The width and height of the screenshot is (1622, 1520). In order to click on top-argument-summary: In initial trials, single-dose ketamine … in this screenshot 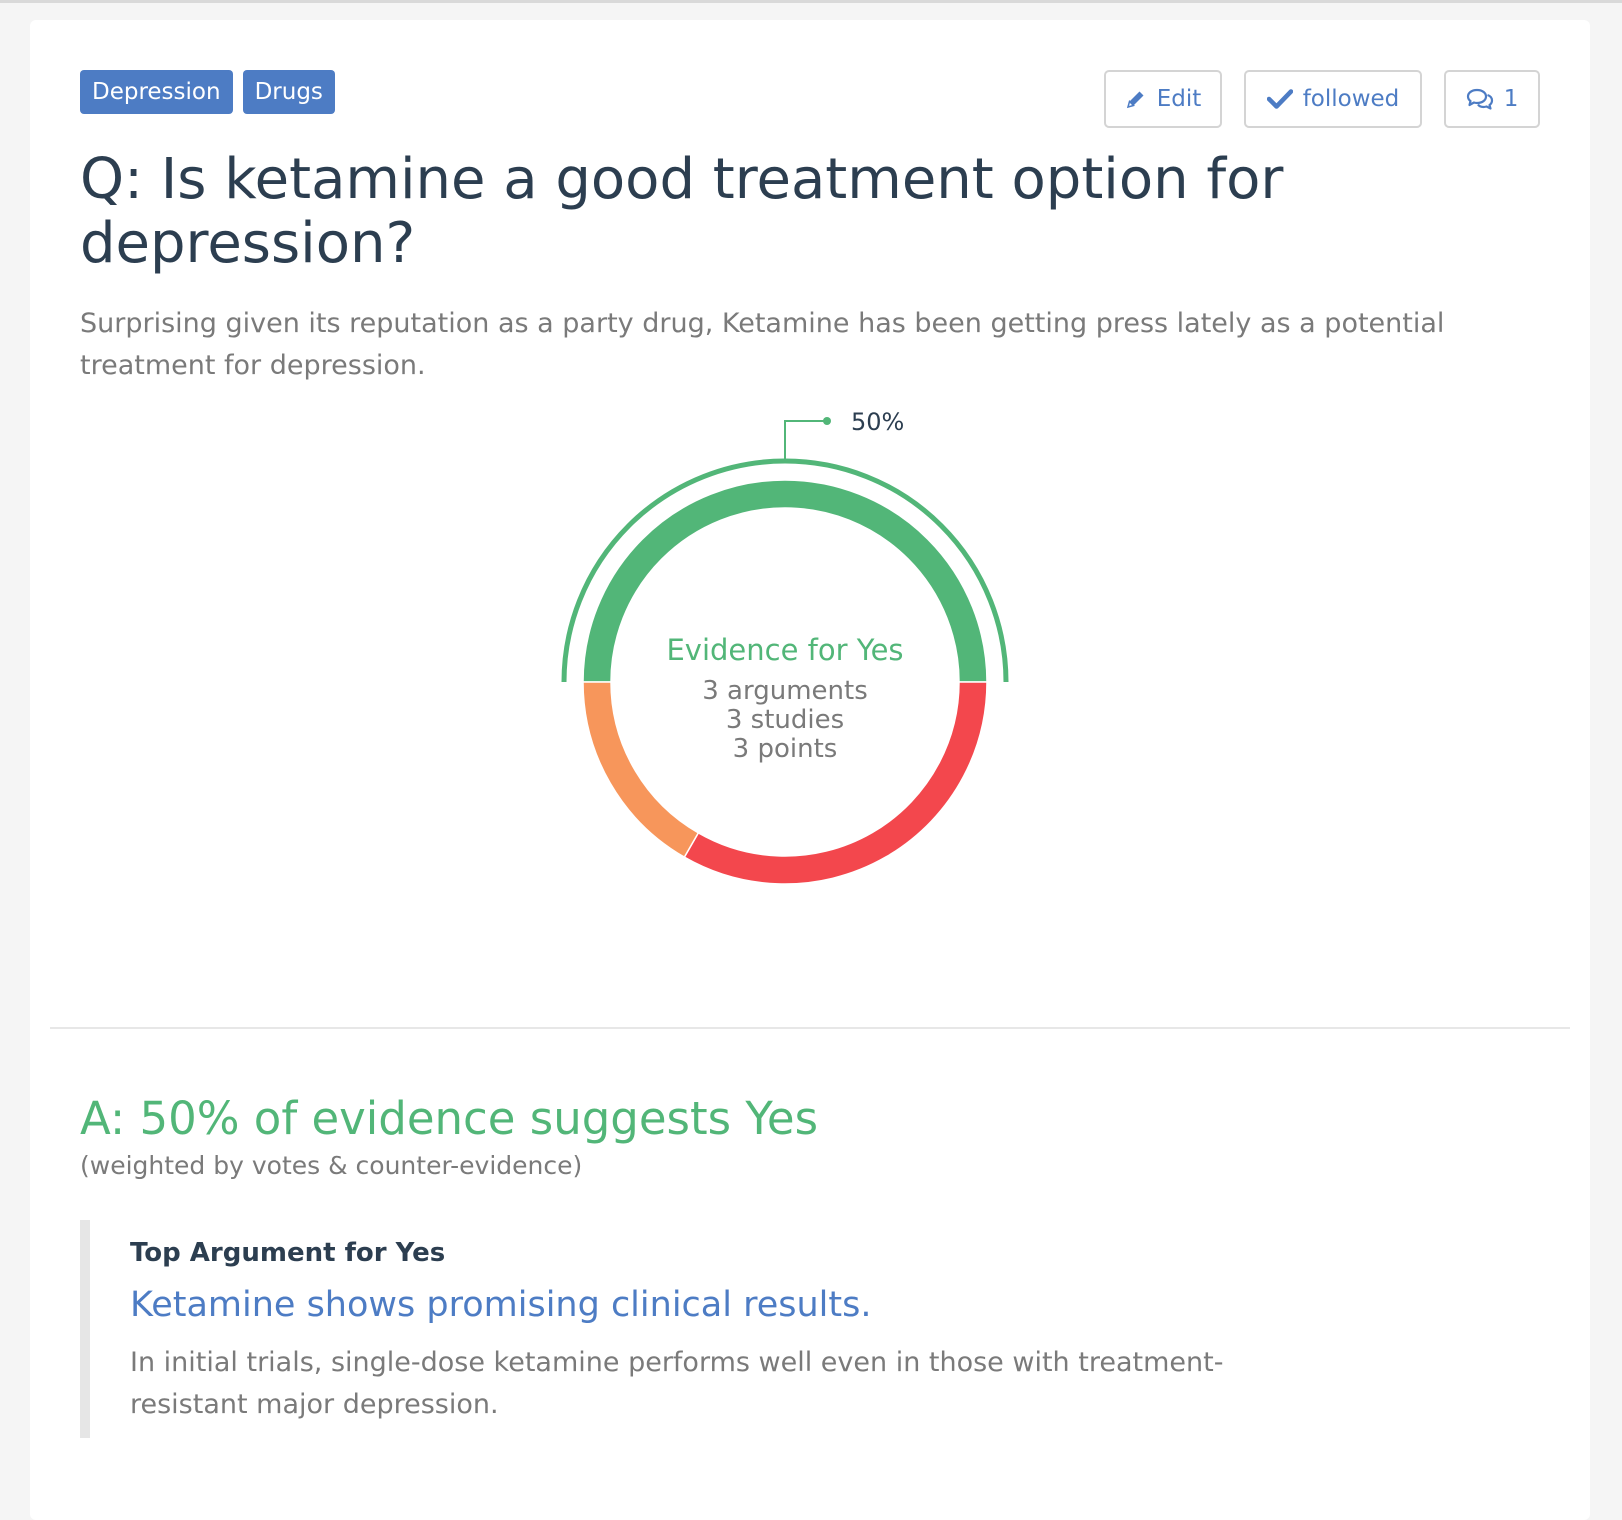, I will do `click(677, 1383)`.